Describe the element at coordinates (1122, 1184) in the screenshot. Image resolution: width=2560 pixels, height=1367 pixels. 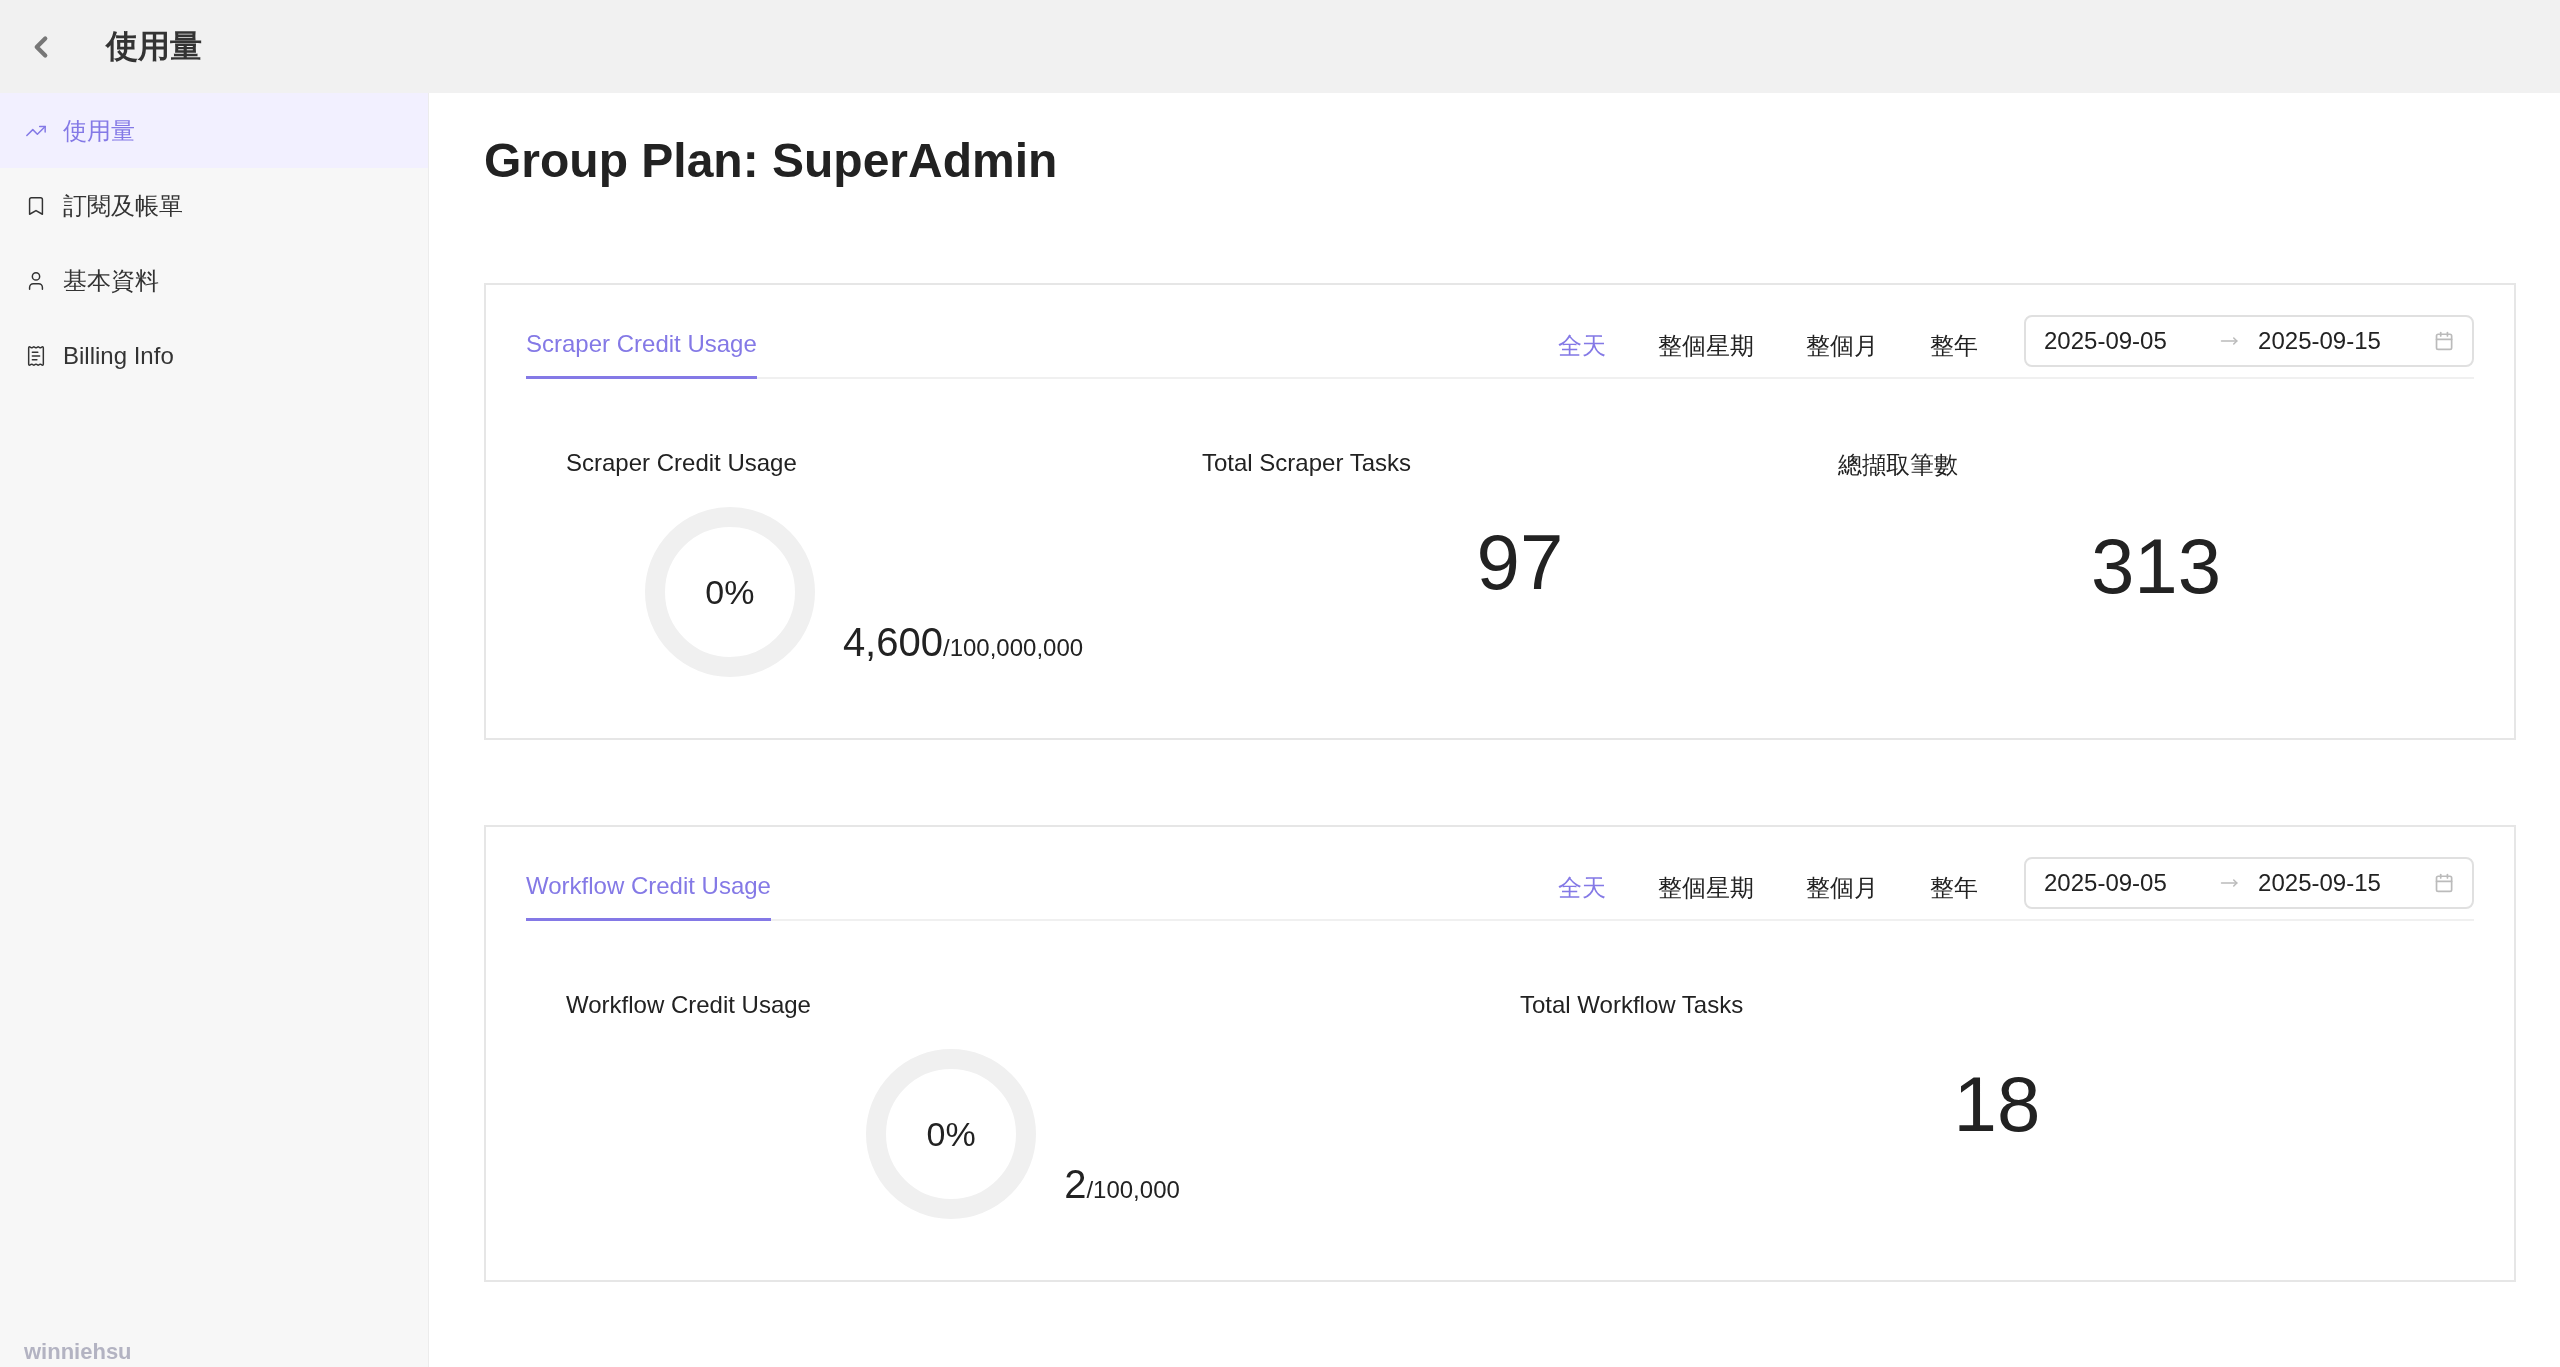
I see `usage-value: 2/100,000` at that location.